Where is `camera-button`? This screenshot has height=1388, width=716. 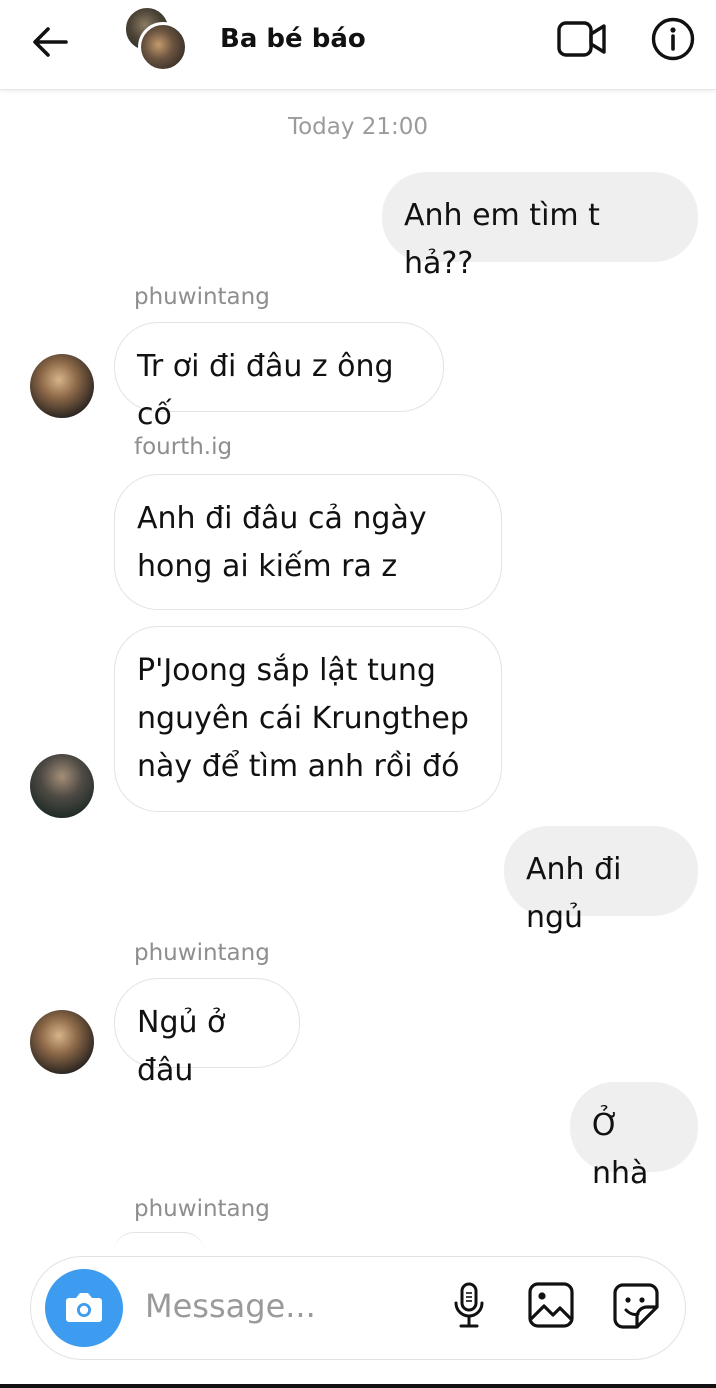 camera-button is located at coordinates (84, 1308).